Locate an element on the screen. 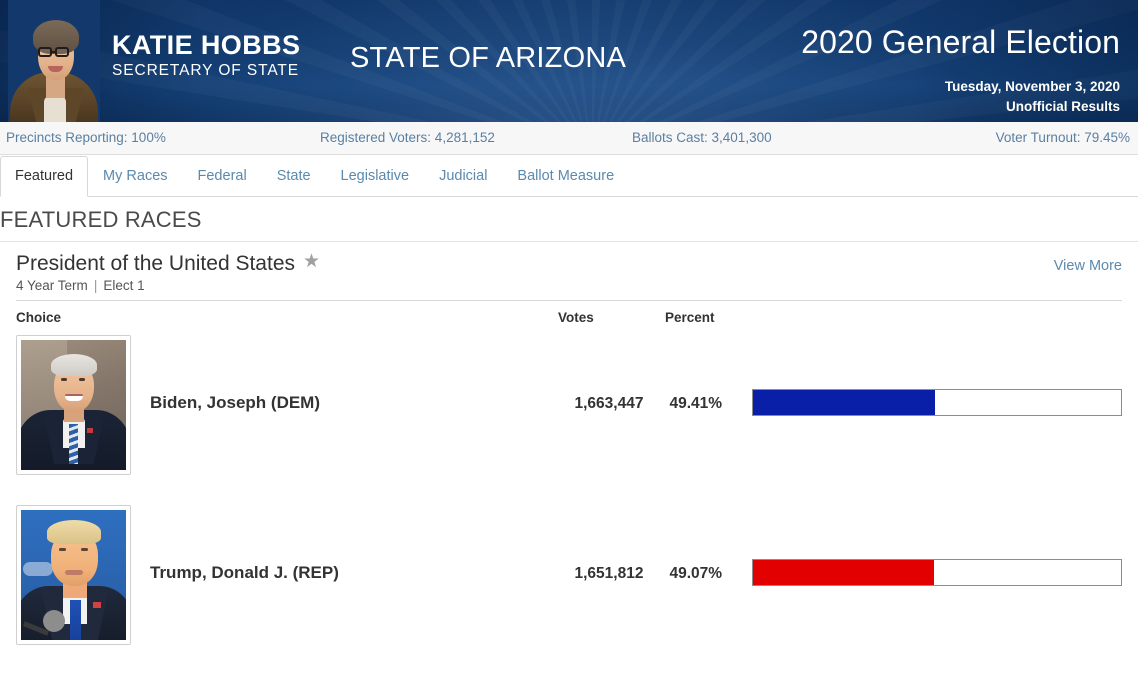 This screenshot has height=690, width=1138. view-more-link: View More is located at coordinates (1088, 266).